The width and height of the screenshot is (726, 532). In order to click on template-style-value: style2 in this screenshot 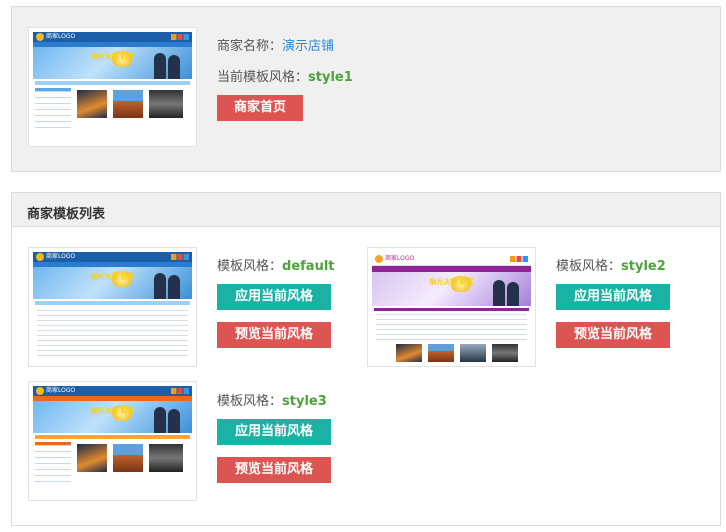, I will do `click(643, 266)`.